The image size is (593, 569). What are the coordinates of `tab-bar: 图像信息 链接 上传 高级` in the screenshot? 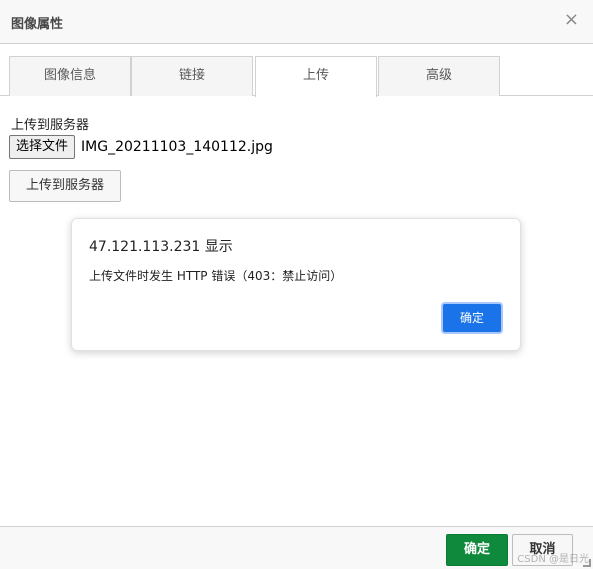 It's located at (296, 76).